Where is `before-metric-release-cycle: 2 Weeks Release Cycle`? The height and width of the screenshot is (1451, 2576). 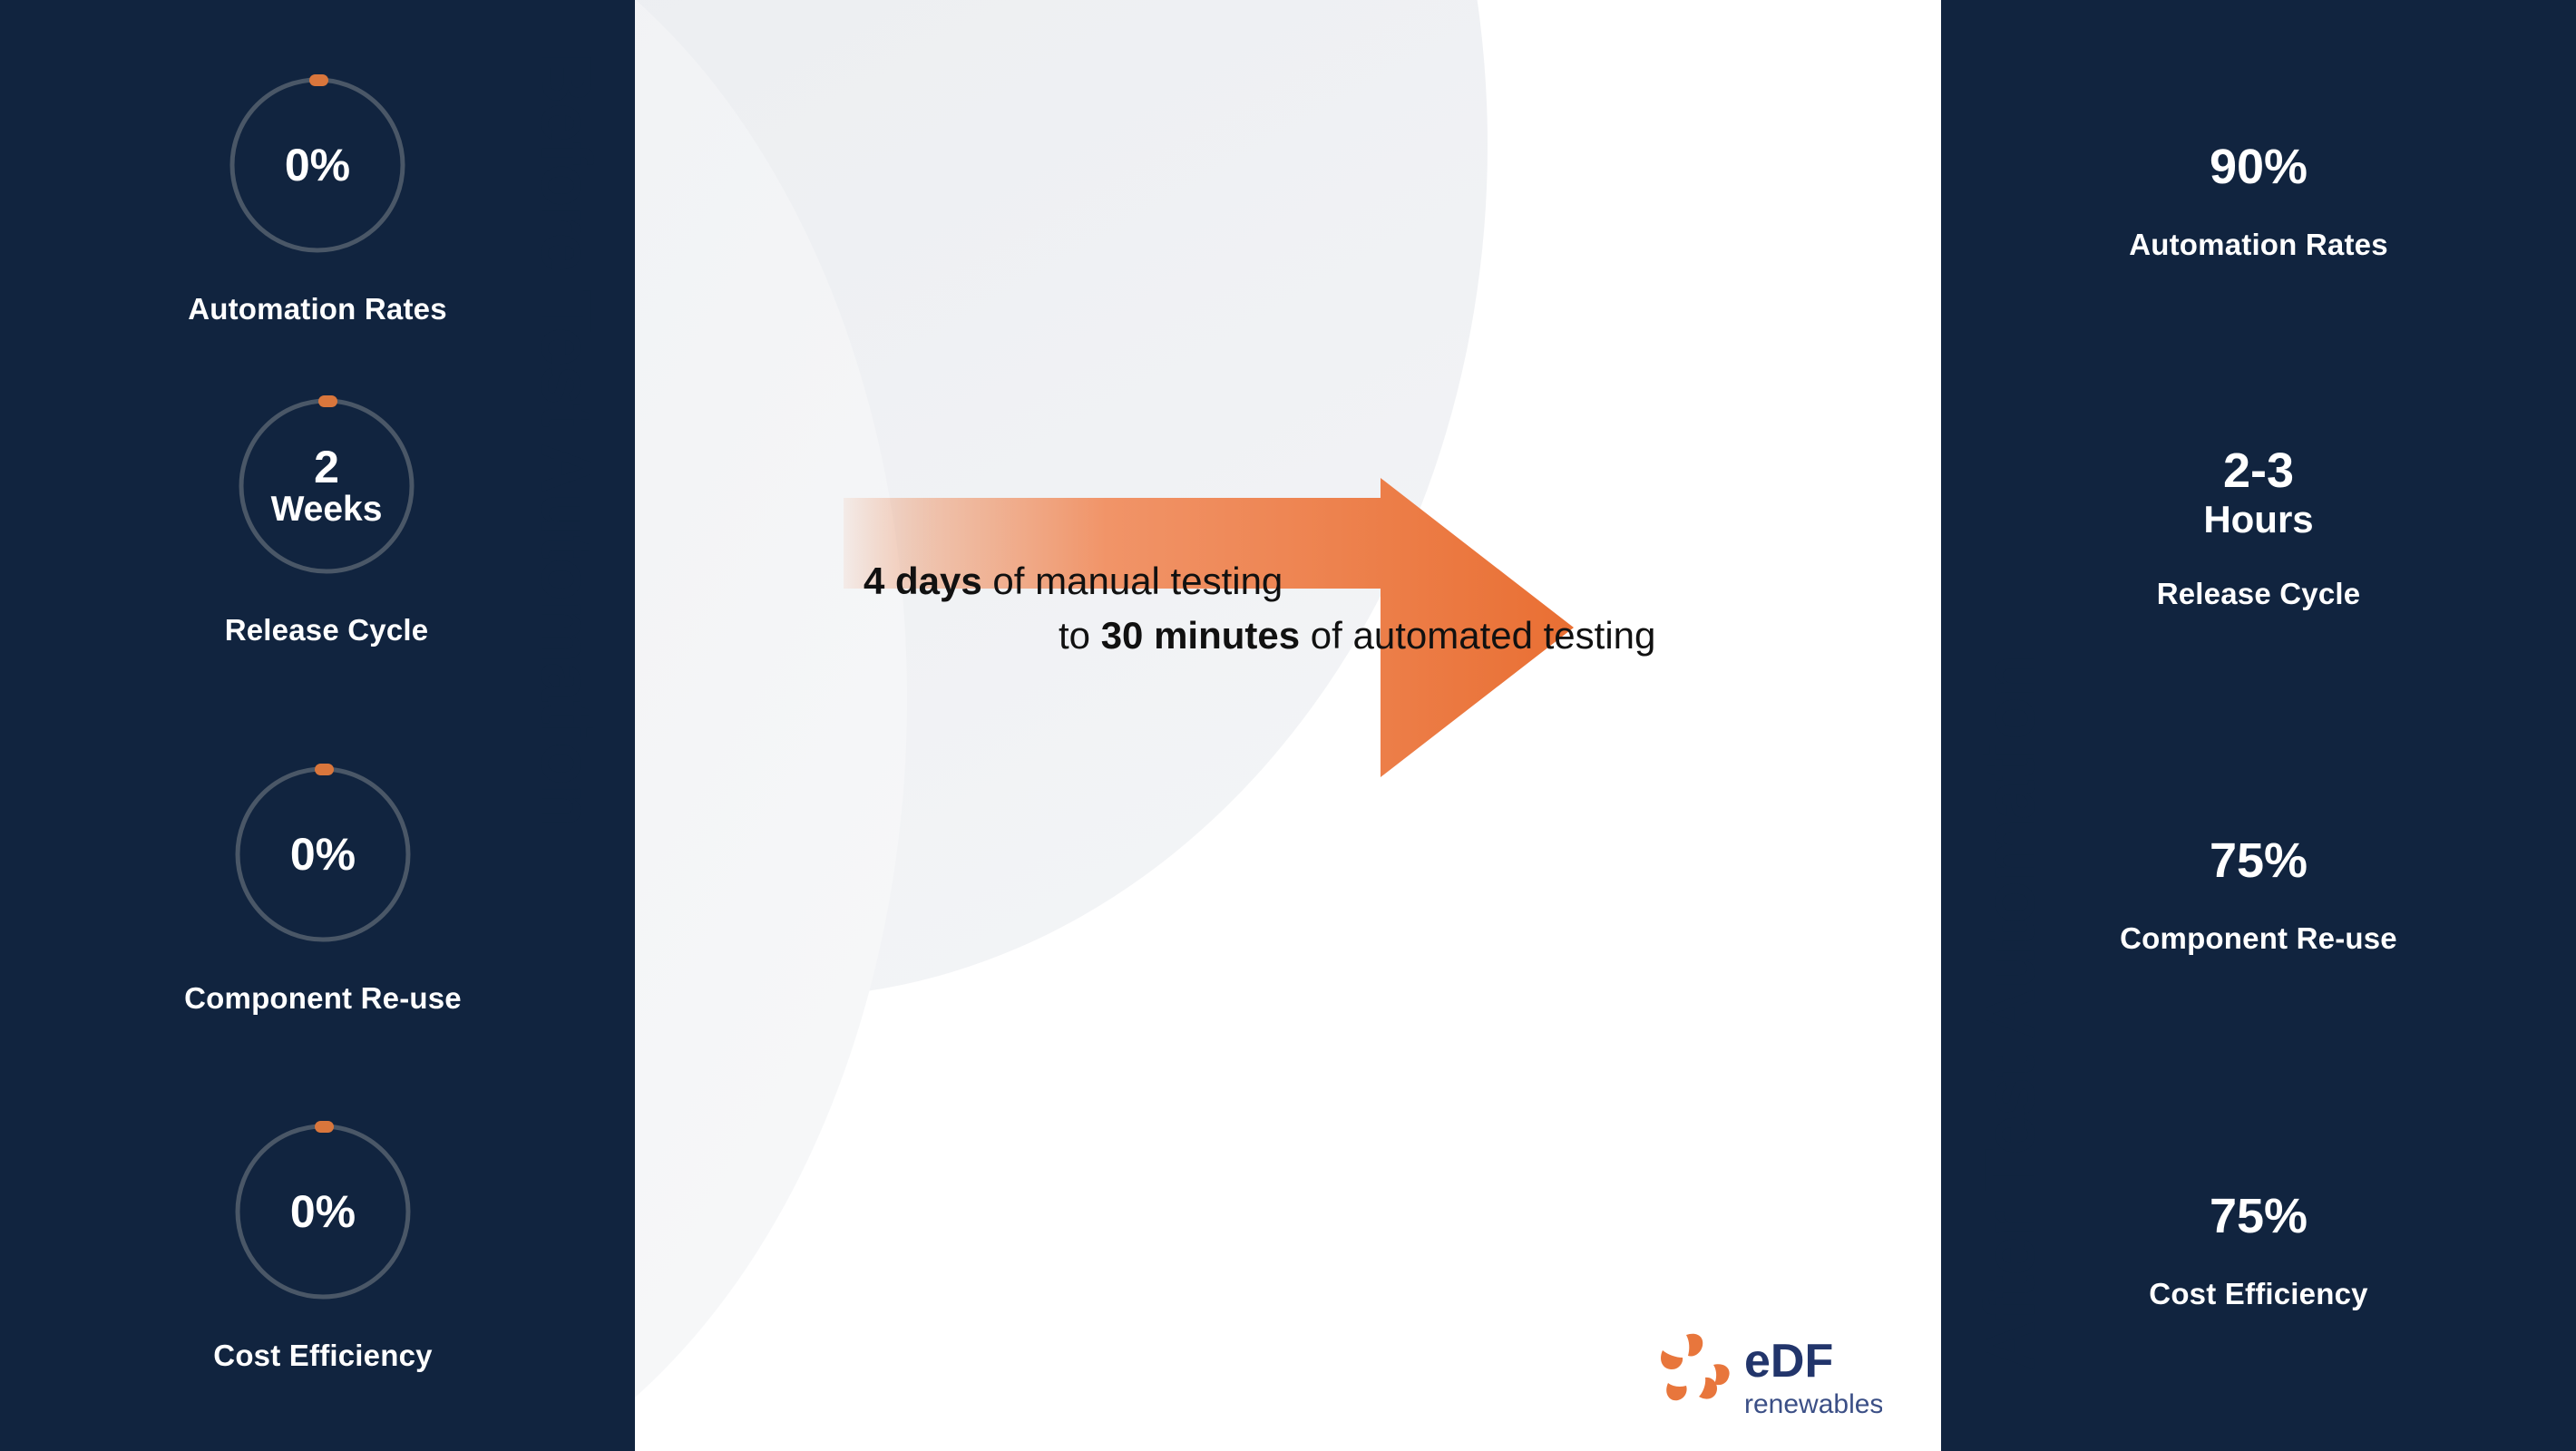 before-metric-release-cycle: 2 Weeks Release Cycle is located at coordinates (326, 519).